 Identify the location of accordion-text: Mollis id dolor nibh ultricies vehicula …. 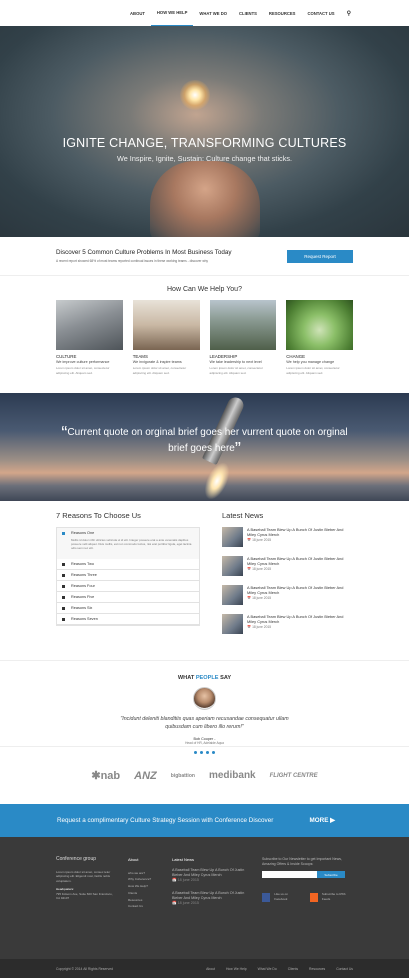
(131, 544).